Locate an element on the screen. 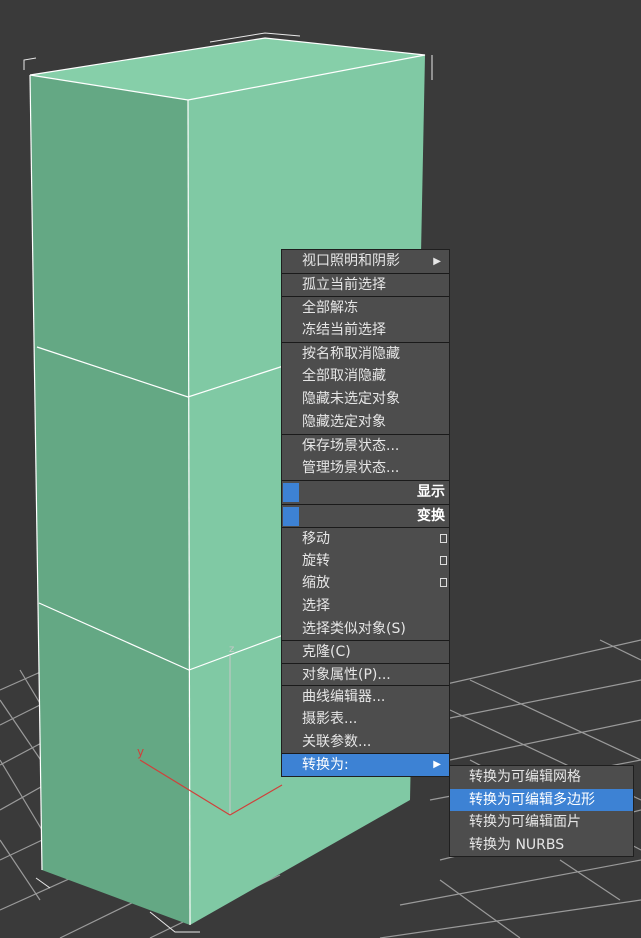  menu-item-clone: 克隆(C) is located at coordinates (365, 651).